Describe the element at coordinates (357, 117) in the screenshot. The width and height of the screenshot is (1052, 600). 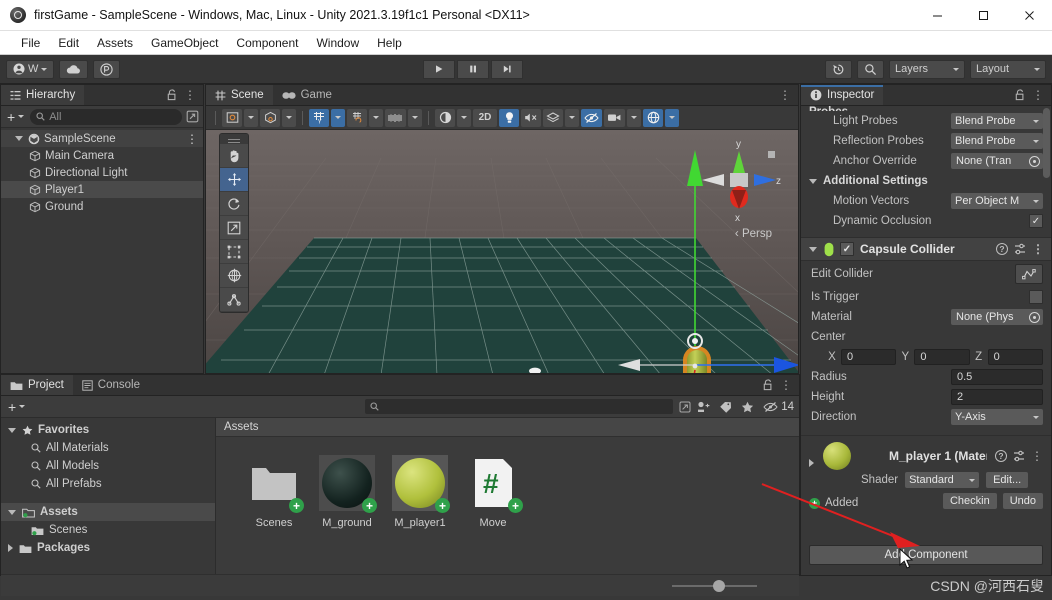
I see `snap-increment-button` at that location.